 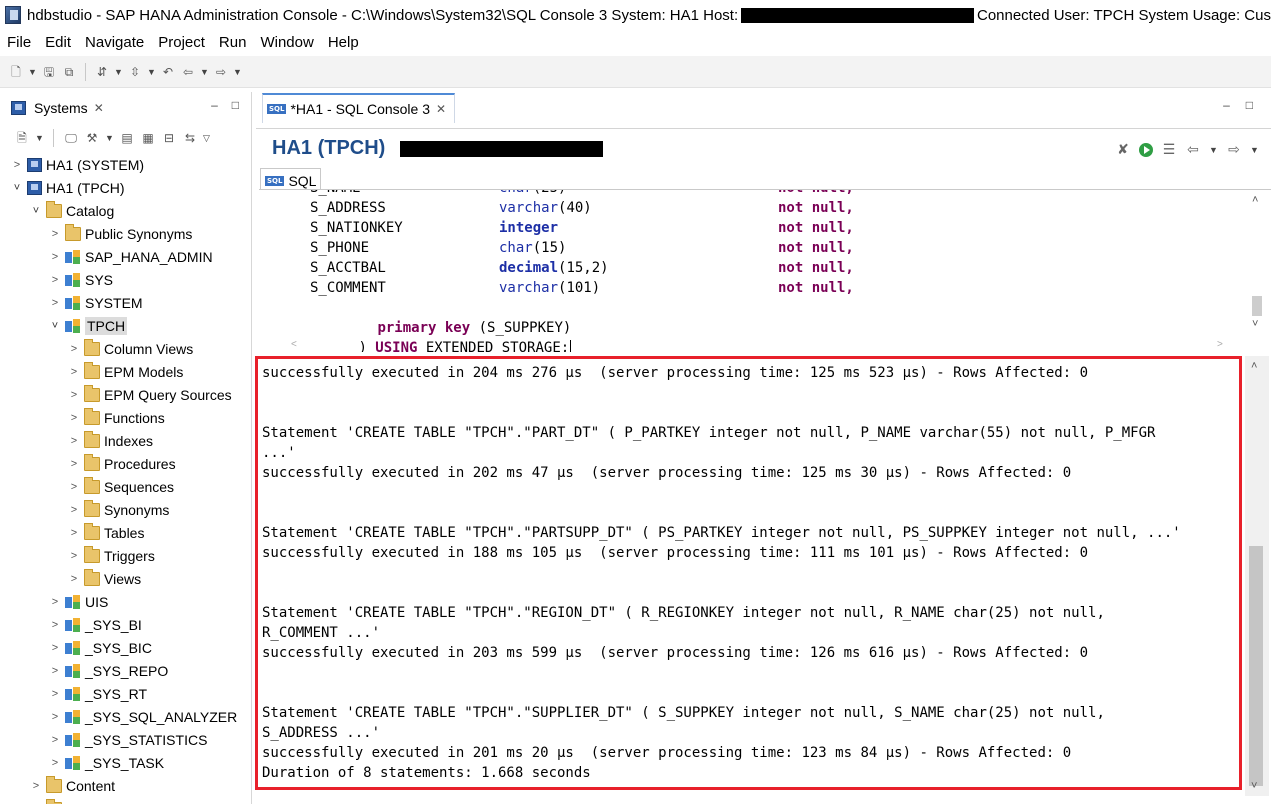 I want to click on forward-icon: ⇨, so click(x=221, y=72).